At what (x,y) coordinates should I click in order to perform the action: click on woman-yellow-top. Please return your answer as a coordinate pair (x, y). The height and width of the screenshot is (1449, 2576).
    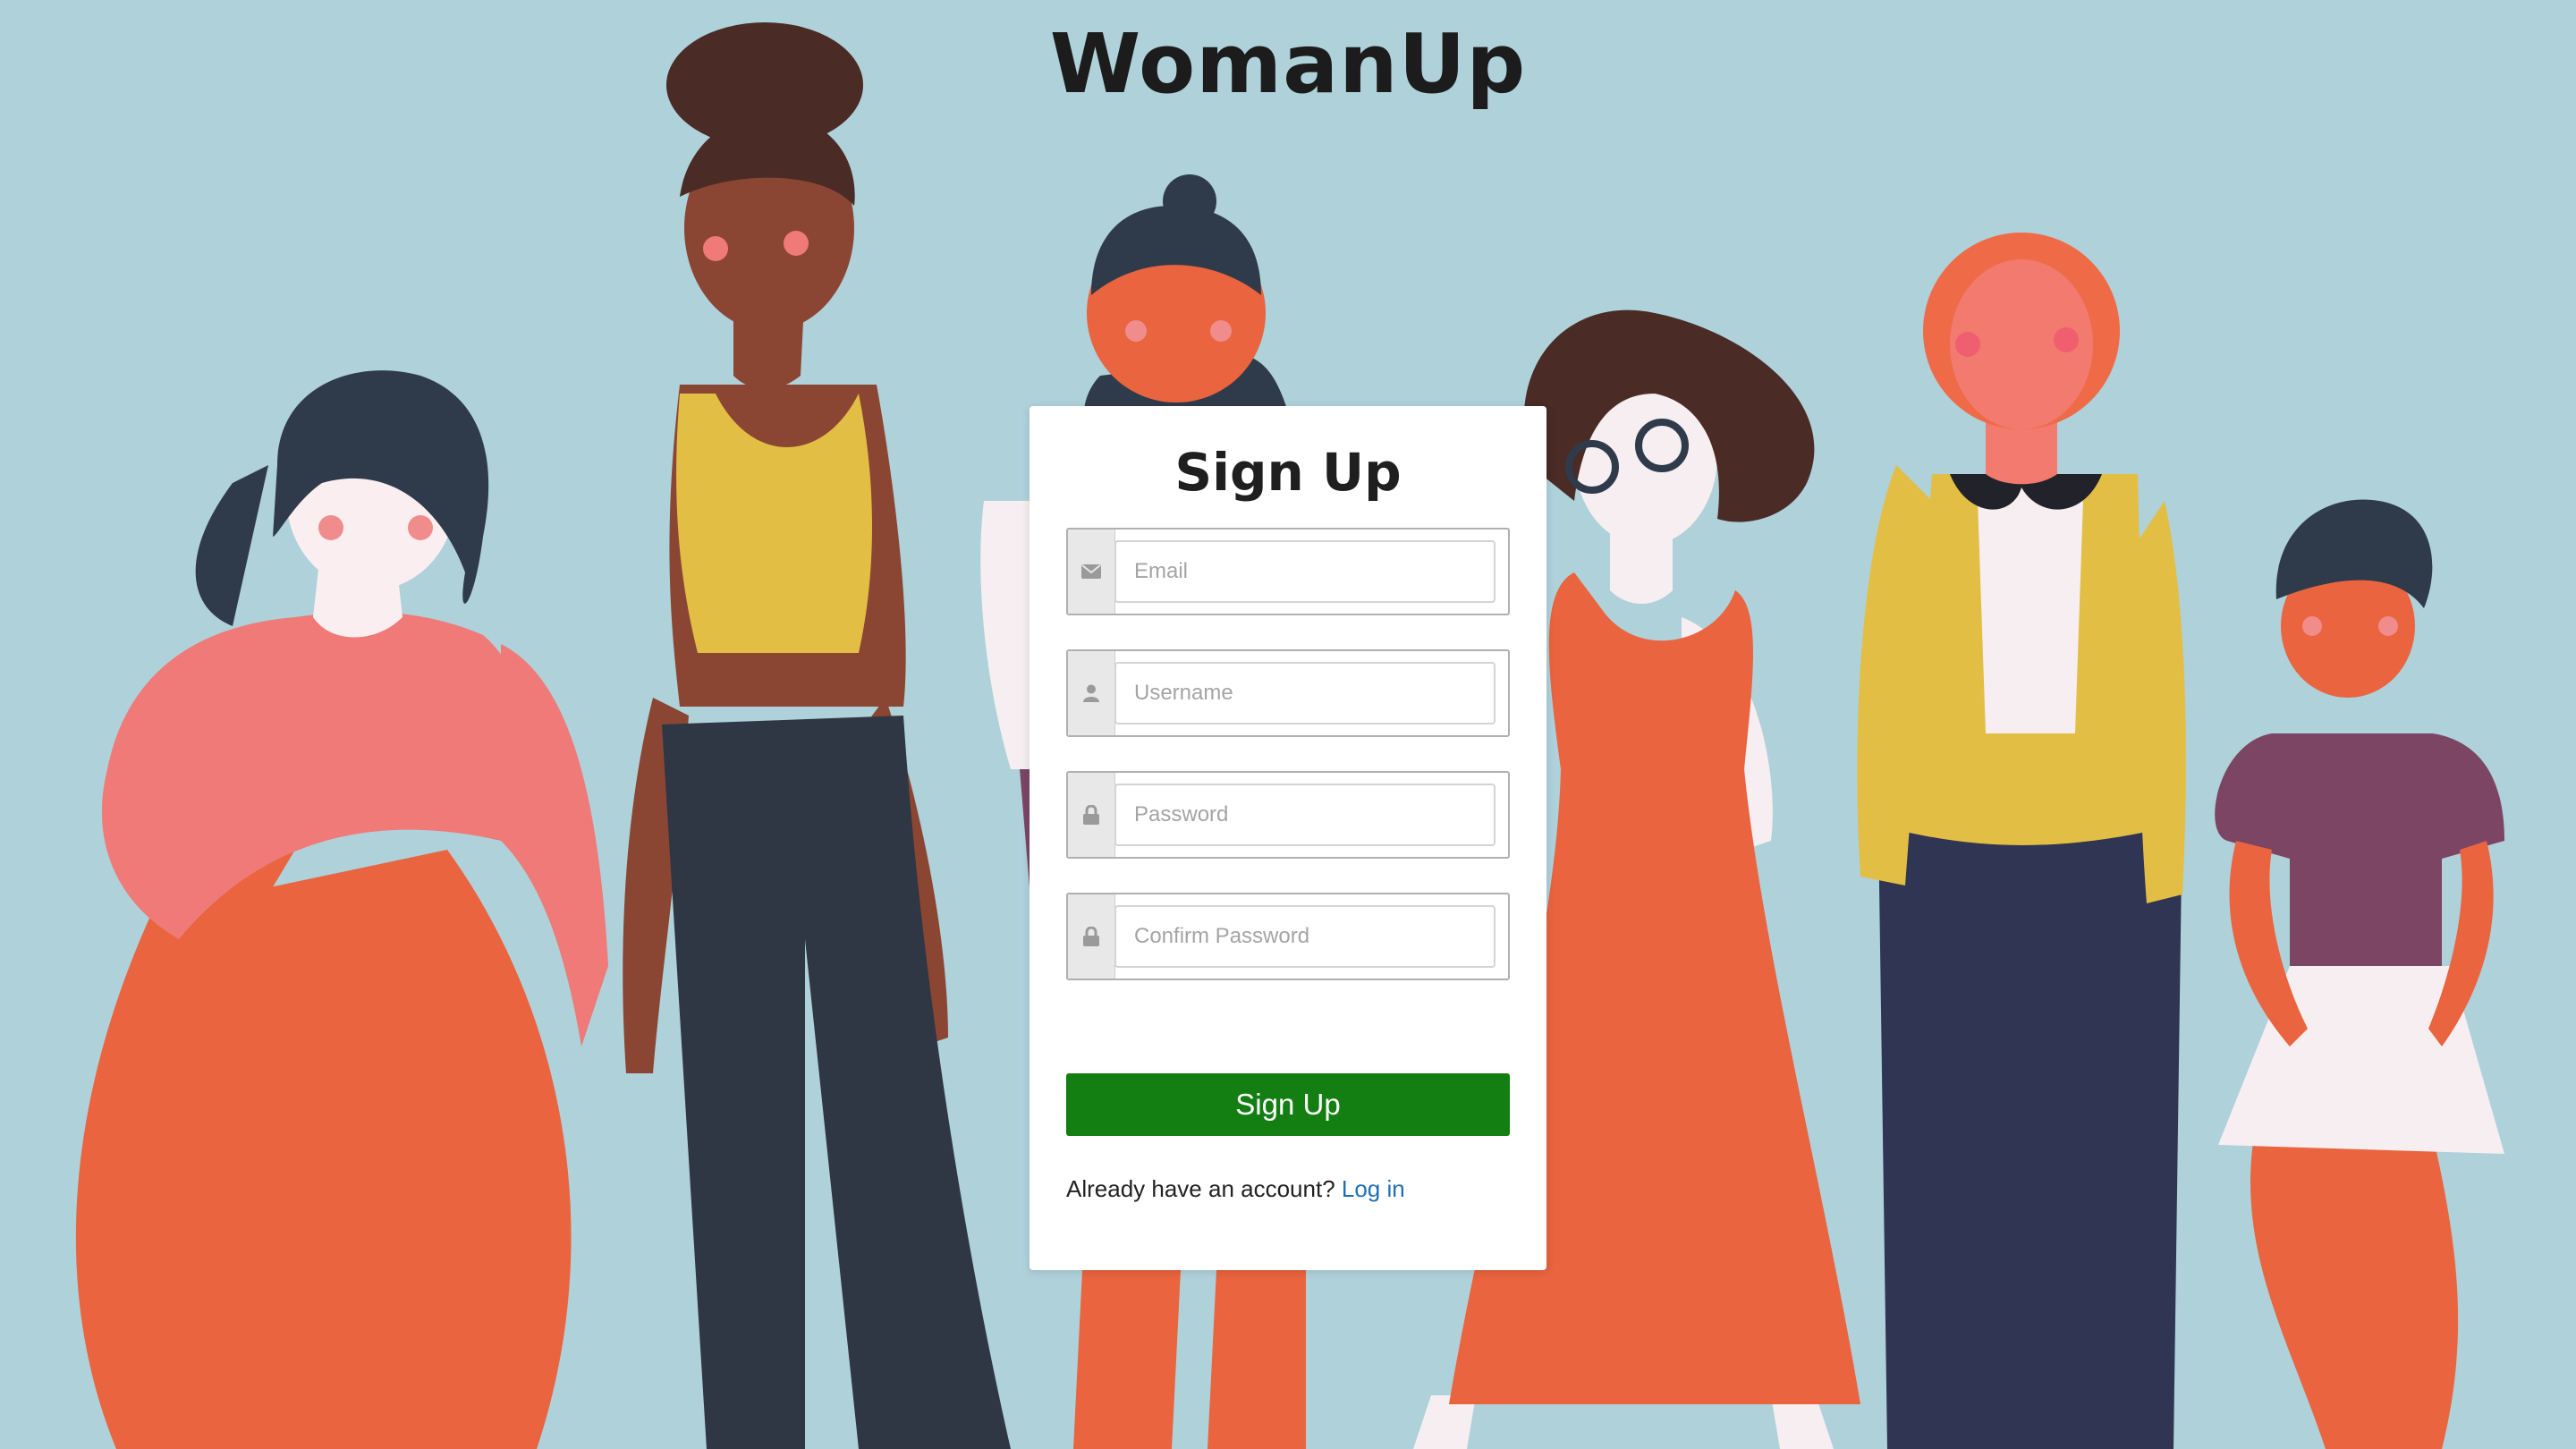
    Looking at the image, I should click on (817, 735).